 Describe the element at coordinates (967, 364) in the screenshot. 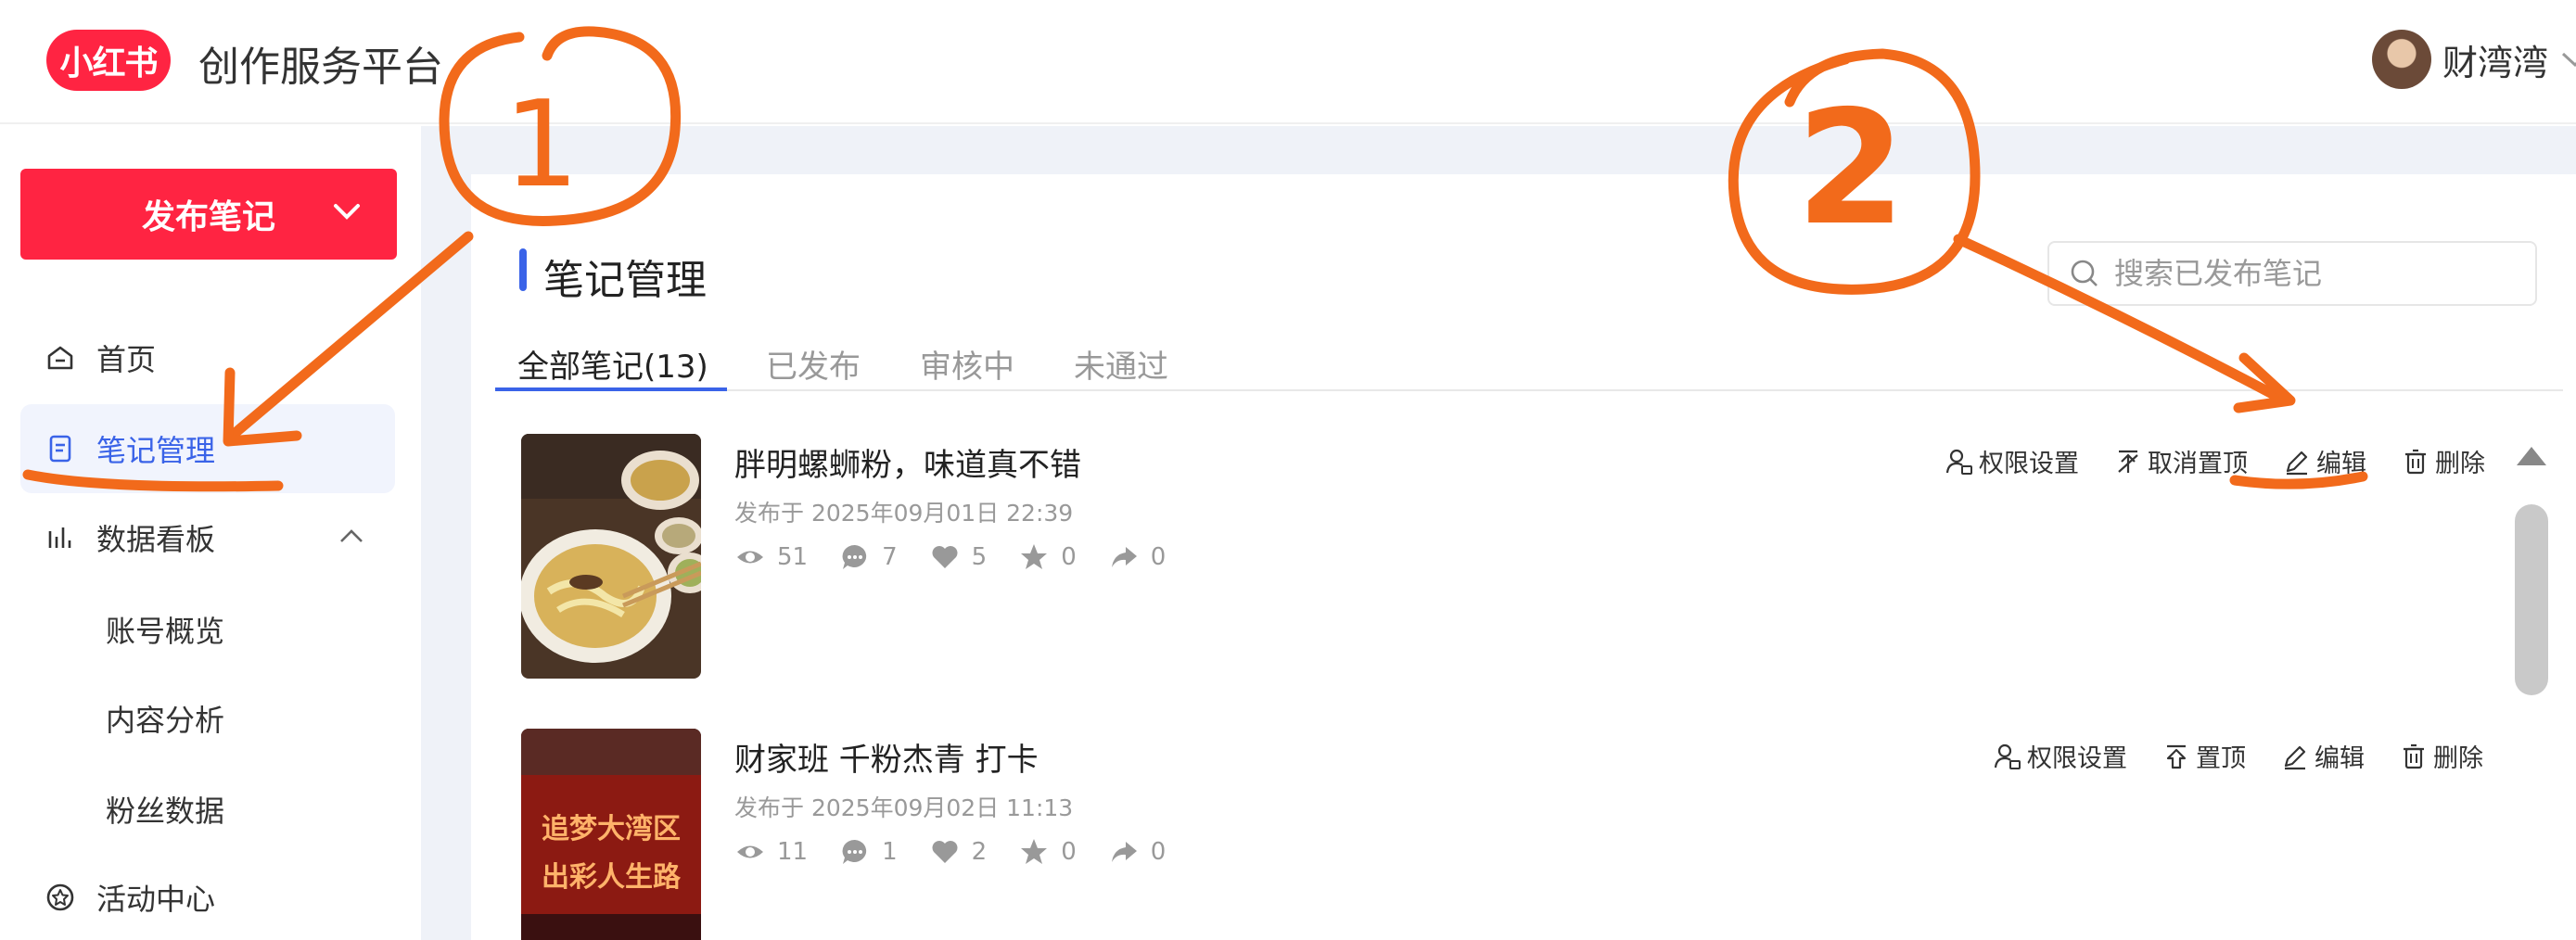

I see `tab-under-review: 审核中` at that location.